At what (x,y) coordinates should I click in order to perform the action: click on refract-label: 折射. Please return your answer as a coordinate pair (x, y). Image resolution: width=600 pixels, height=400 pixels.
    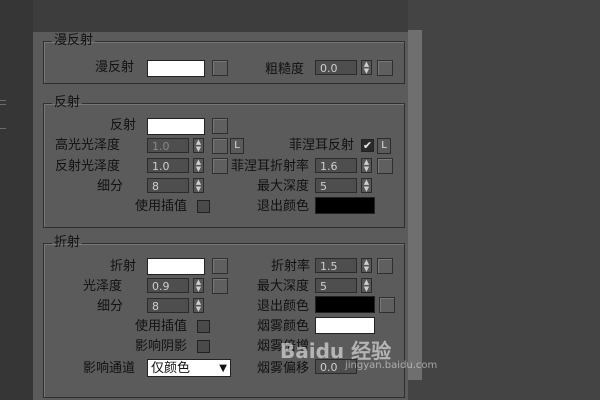
    Looking at the image, I should click on (123, 266).